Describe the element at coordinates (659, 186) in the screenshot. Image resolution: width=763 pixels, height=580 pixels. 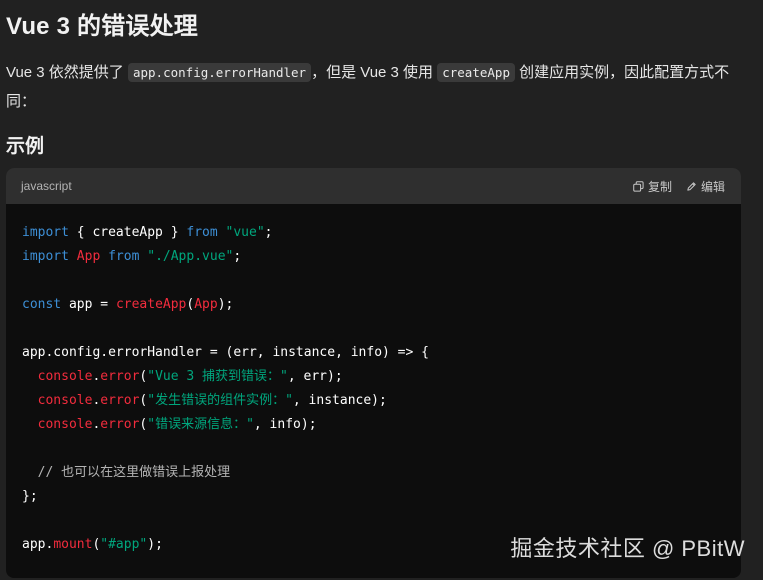
I see `copy-label: 复制` at that location.